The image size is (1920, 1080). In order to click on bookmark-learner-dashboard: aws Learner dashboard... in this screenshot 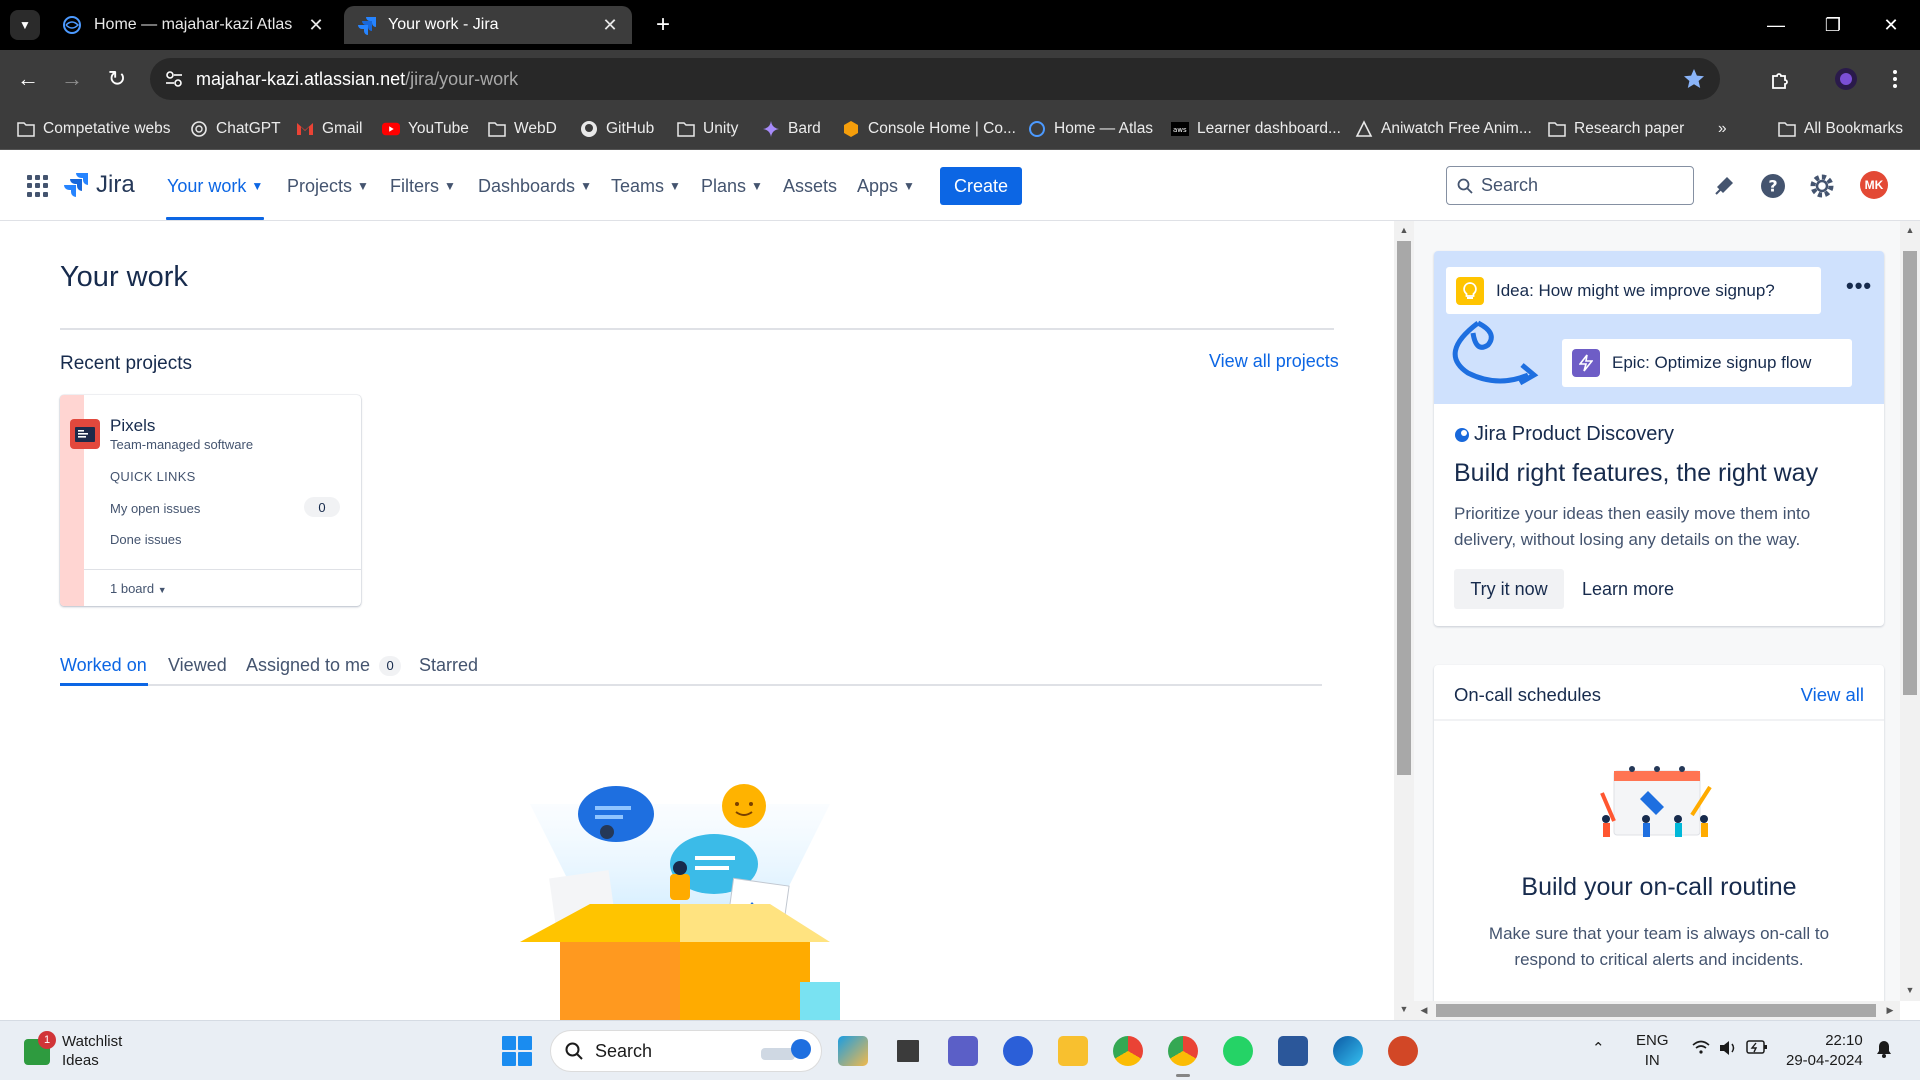, I will do `click(1256, 129)`.